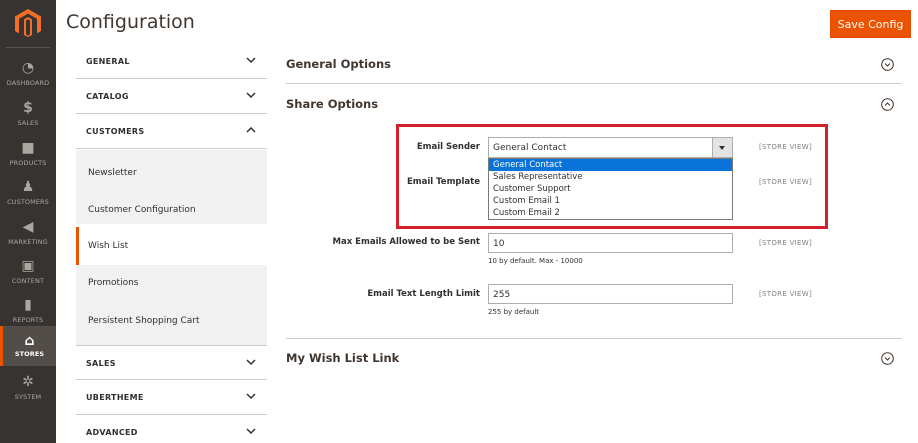 The width and height of the screenshot is (918, 443). Describe the element at coordinates (612, 176) in the screenshot. I see `highlight-annotation` at that location.